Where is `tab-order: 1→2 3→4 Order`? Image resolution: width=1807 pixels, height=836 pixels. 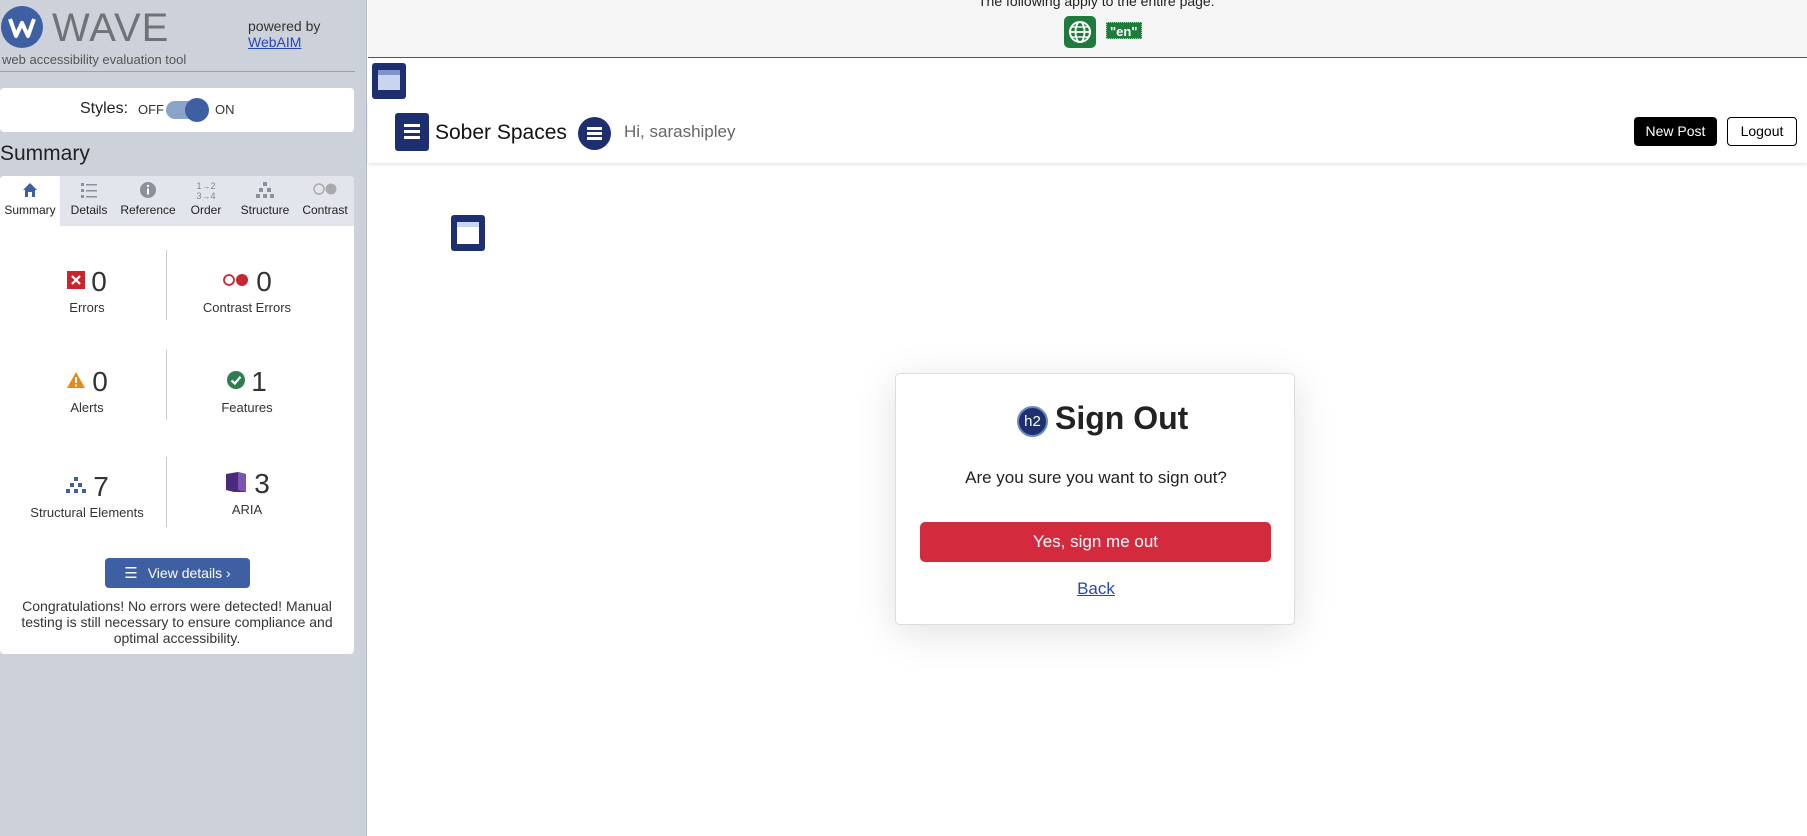 tab-order: 1→2 3→4 Order is located at coordinates (206, 201).